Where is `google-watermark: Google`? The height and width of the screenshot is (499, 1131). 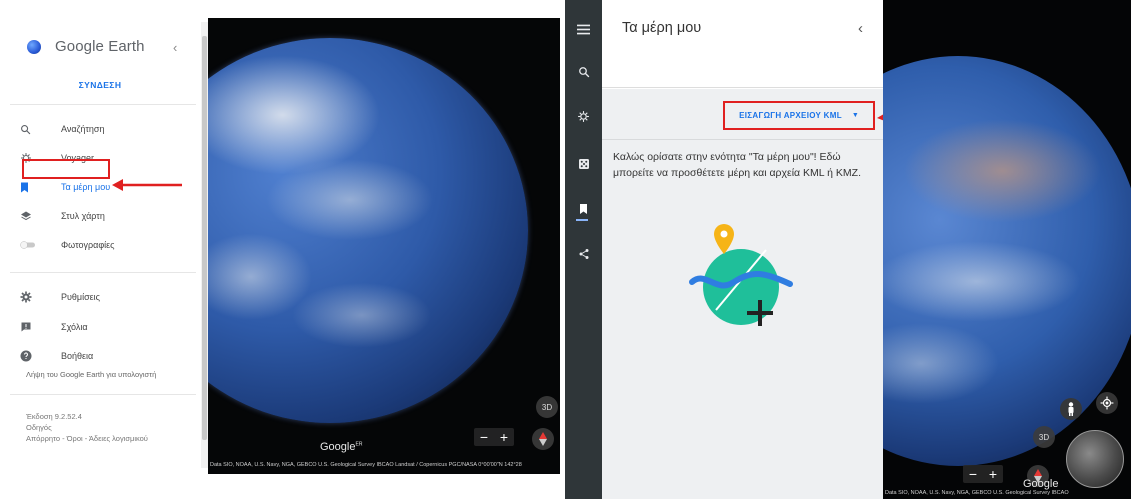 google-watermark: Google is located at coordinates (1041, 484).